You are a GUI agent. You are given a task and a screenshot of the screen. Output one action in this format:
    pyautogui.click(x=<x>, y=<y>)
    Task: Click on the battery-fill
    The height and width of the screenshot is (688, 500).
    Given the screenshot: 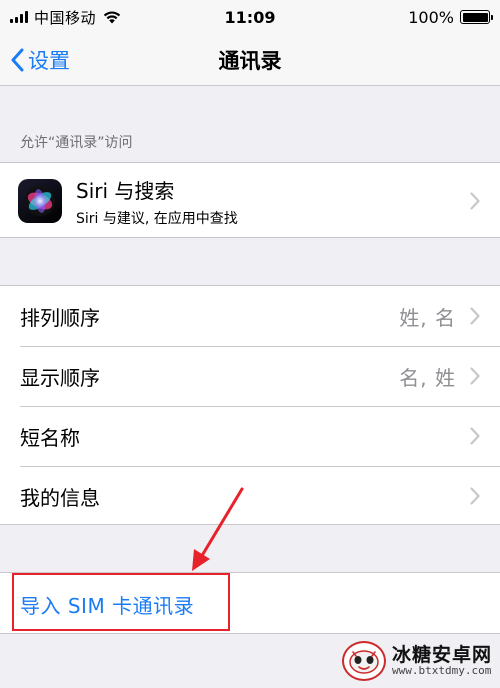 What is the action you would take?
    pyautogui.click(x=475, y=17)
    